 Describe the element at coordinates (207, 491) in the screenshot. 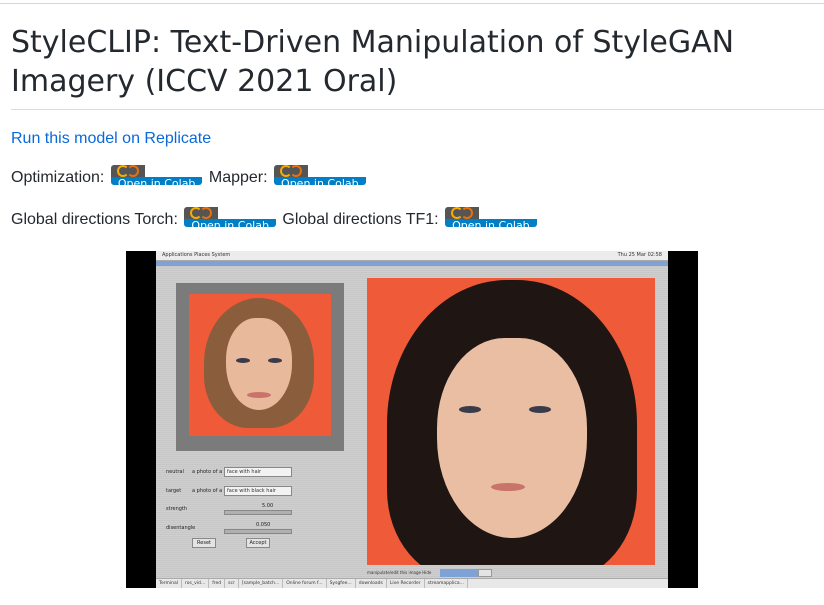

I see `target-prefix: a photo of a` at that location.